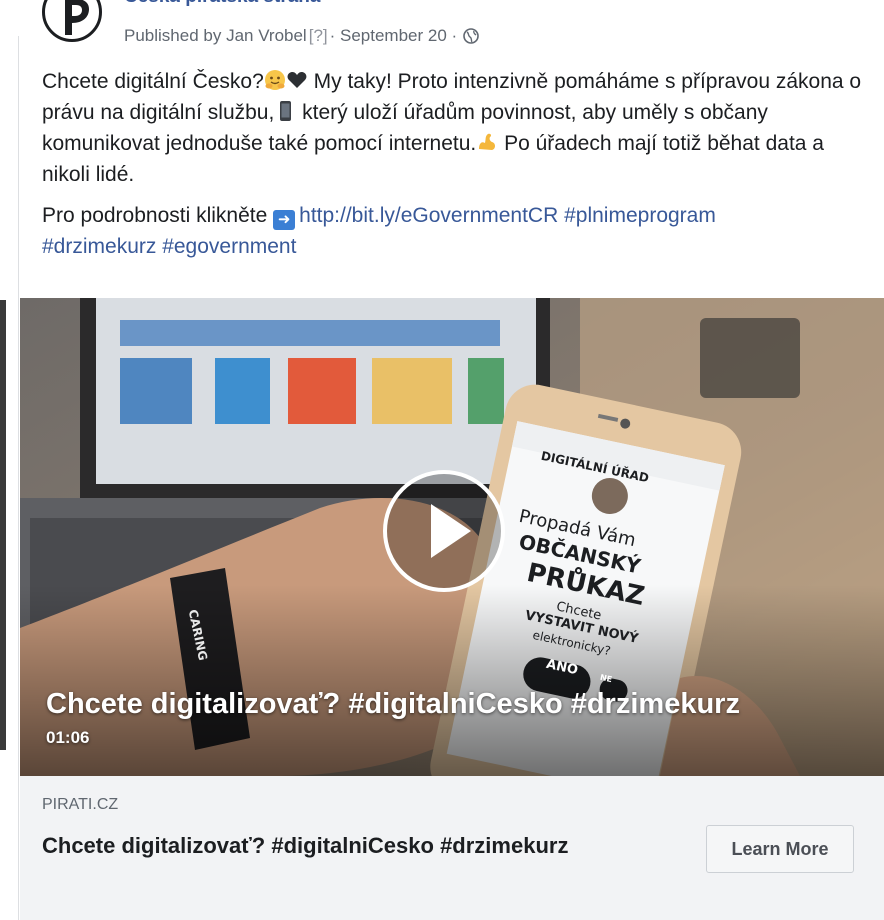 The width and height of the screenshot is (884, 920). Describe the element at coordinates (10, 460) in the screenshot. I see `left-edge` at that location.